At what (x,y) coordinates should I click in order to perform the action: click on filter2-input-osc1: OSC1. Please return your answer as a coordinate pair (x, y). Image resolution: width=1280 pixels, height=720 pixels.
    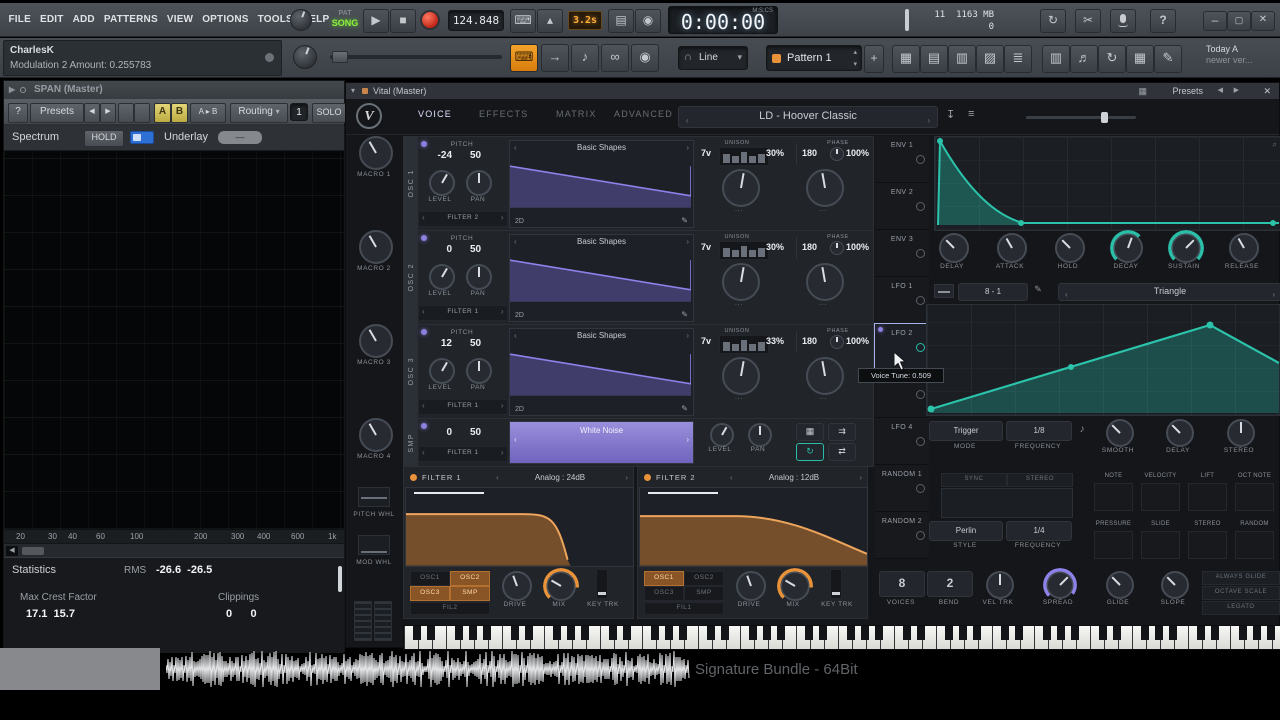
    Looking at the image, I should click on (664, 578).